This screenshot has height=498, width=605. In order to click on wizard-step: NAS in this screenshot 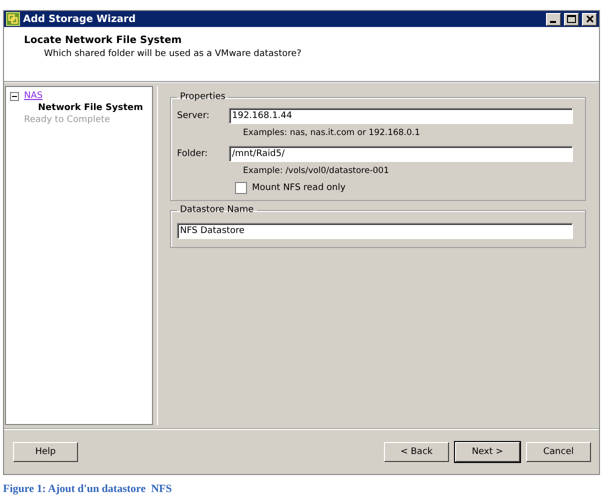, I will do `click(33, 96)`.